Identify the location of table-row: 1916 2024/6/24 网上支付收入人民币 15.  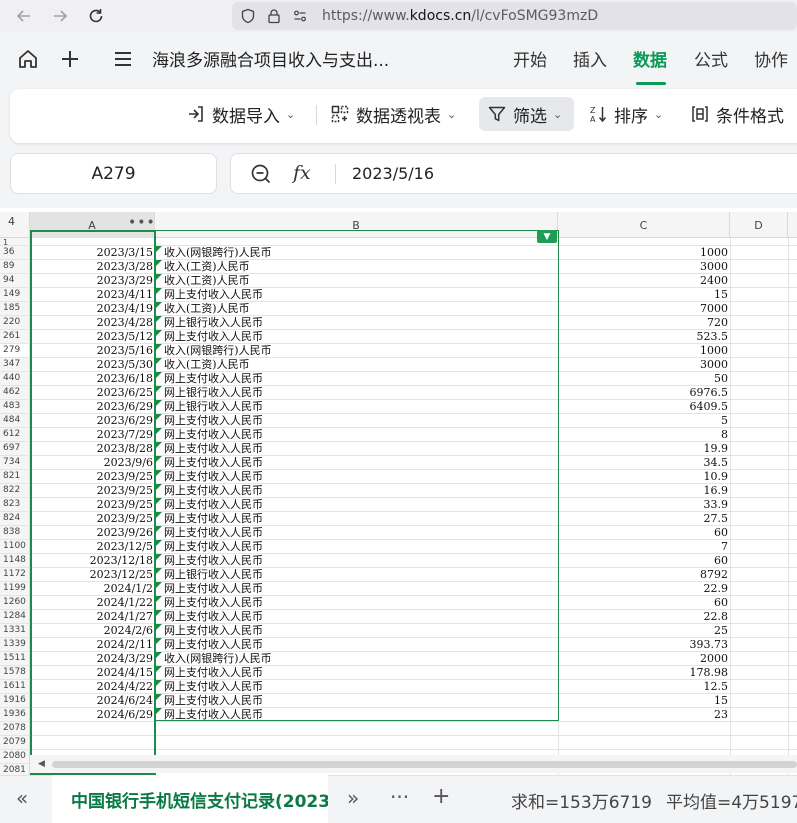
(398, 701).